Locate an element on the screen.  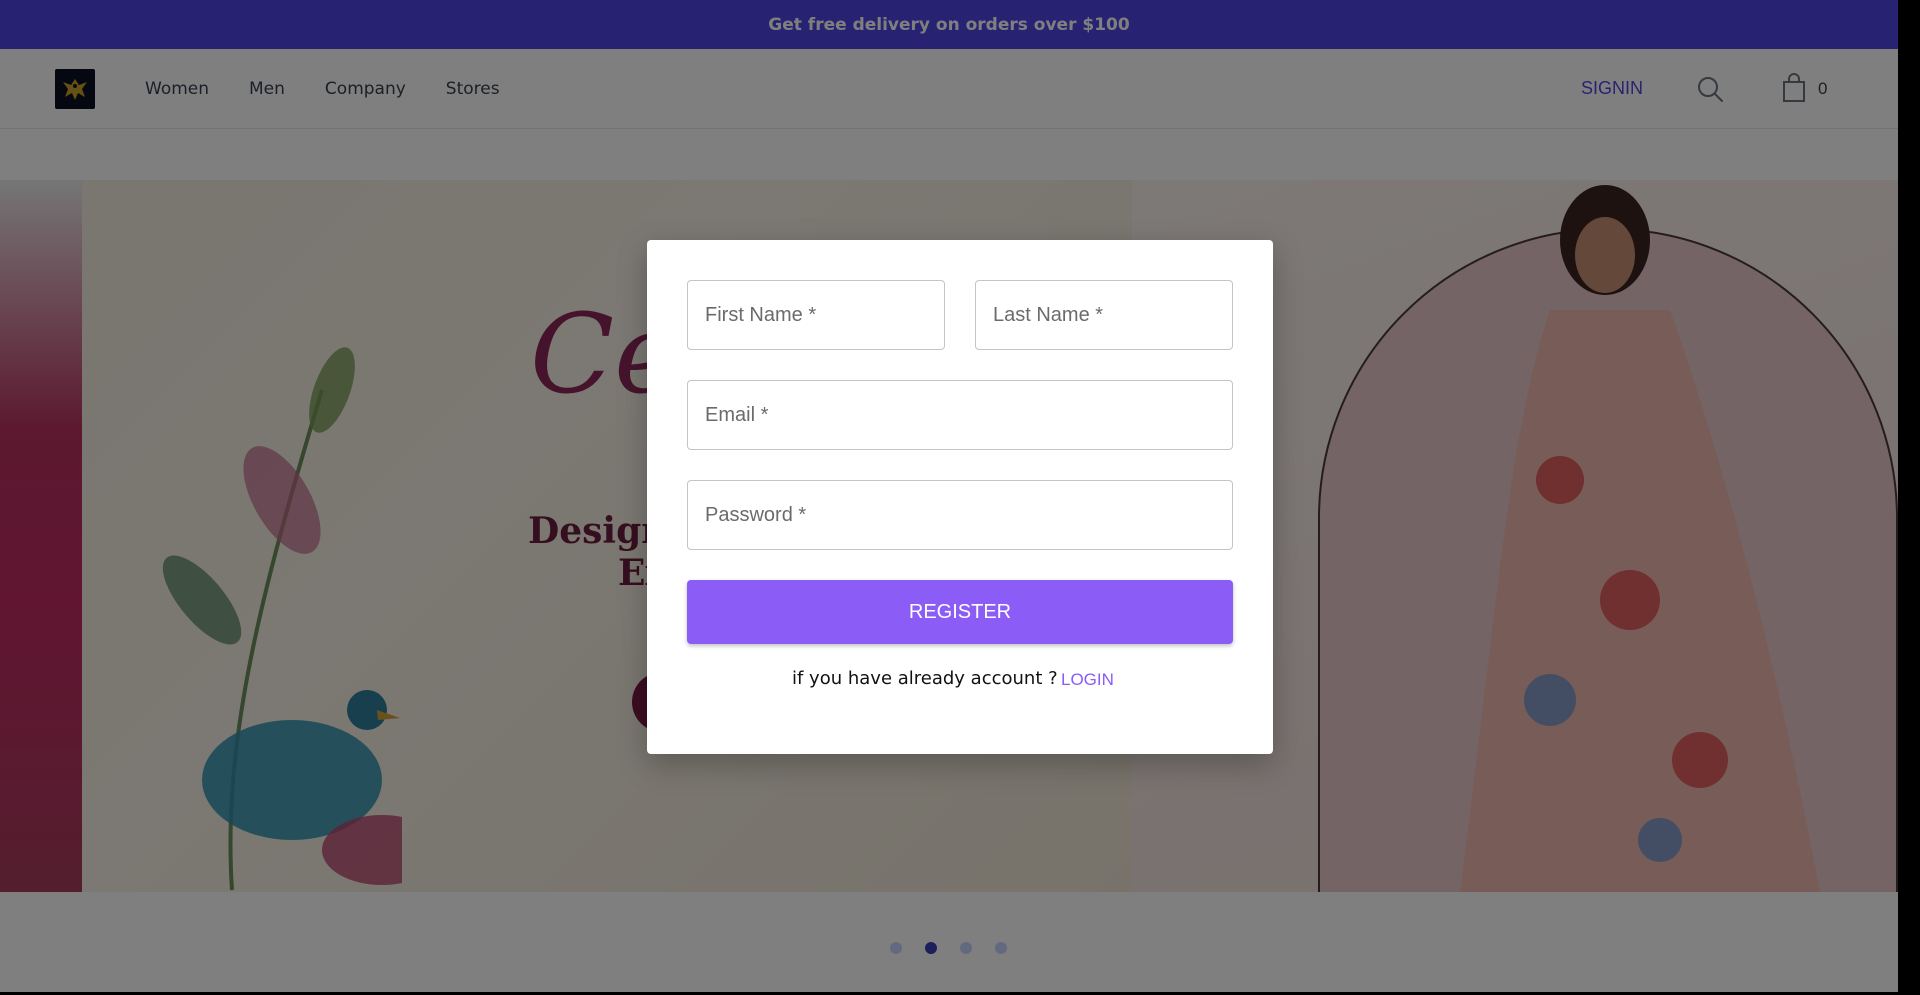
email-field: Email * is located at coordinates (960, 415).